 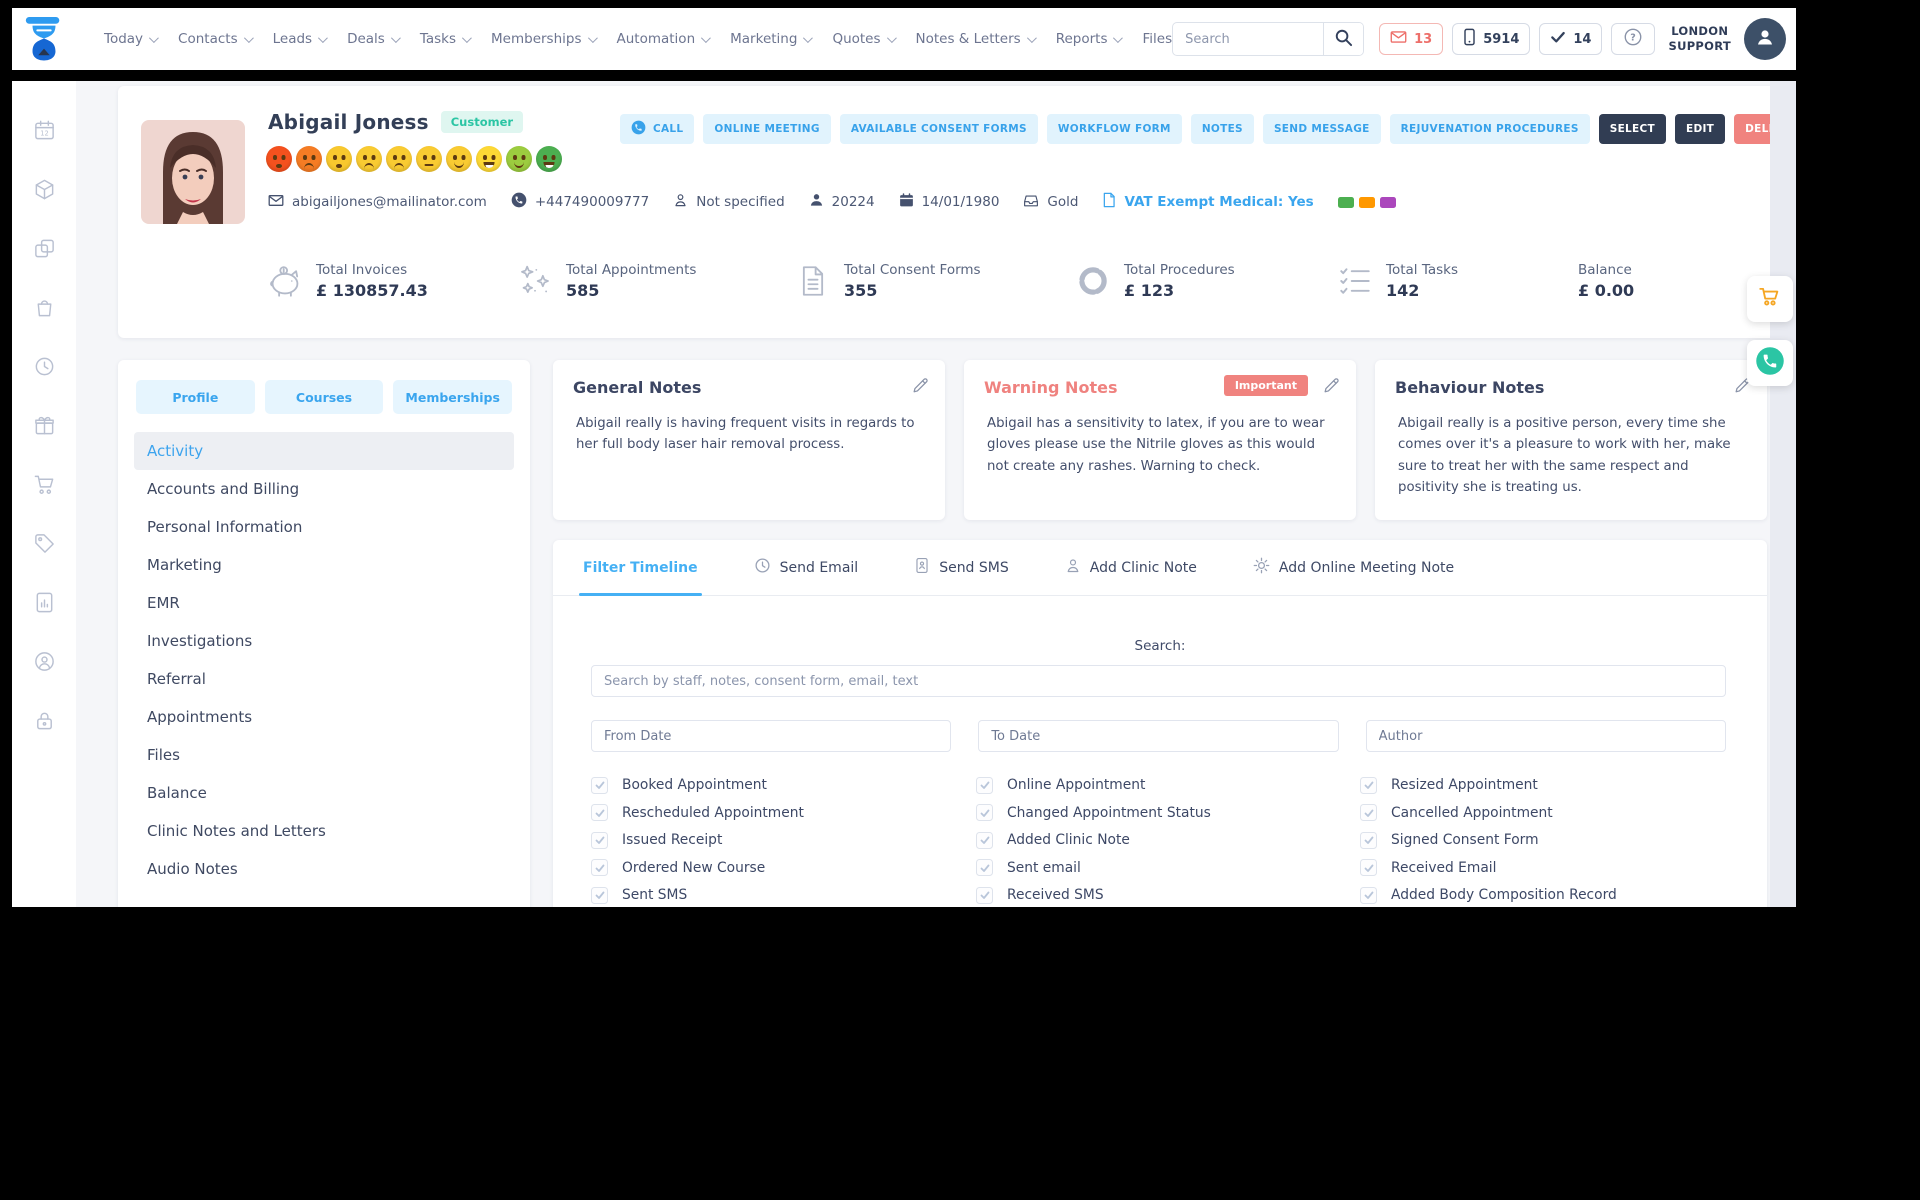 I want to click on rejuvenation-procedures-button: REJUVENATION PROCEDURES, so click(x=1489, y=129).